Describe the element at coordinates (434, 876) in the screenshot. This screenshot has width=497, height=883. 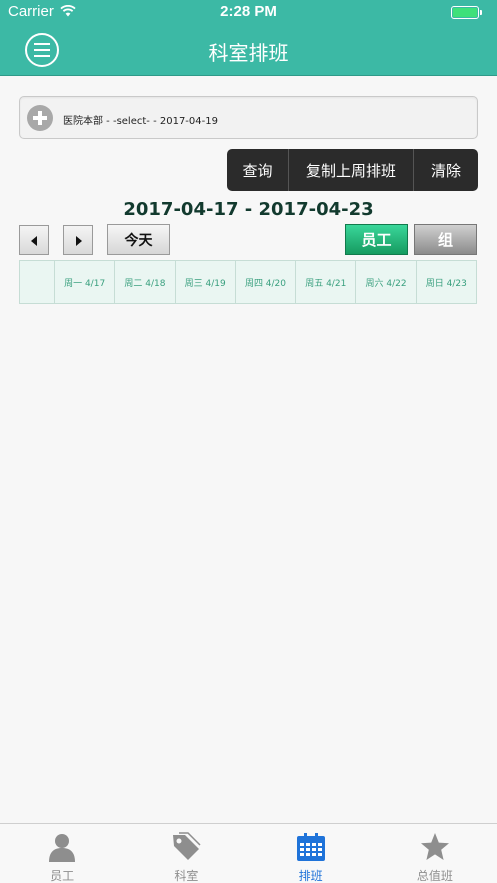
I see `tab-label: 总值班` at that location.